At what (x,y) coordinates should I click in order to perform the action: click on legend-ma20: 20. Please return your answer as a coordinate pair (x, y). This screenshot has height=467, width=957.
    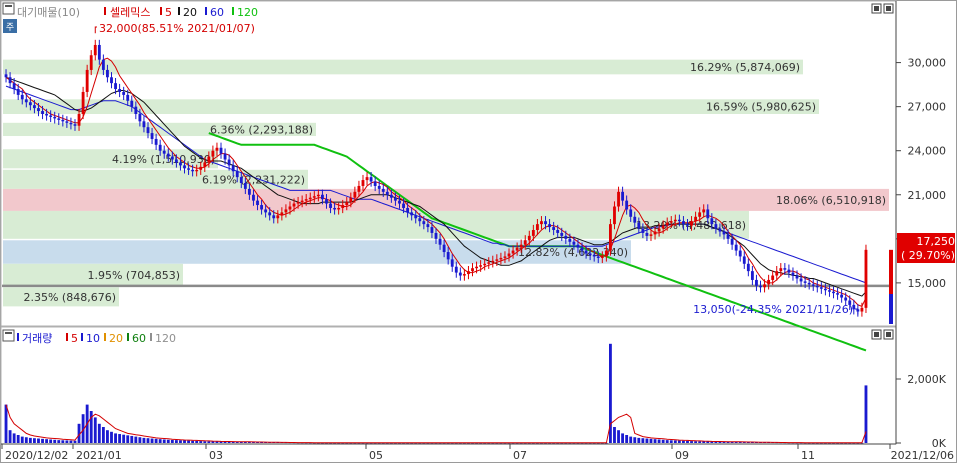
    Looking at the image, I should click on (190, 12).